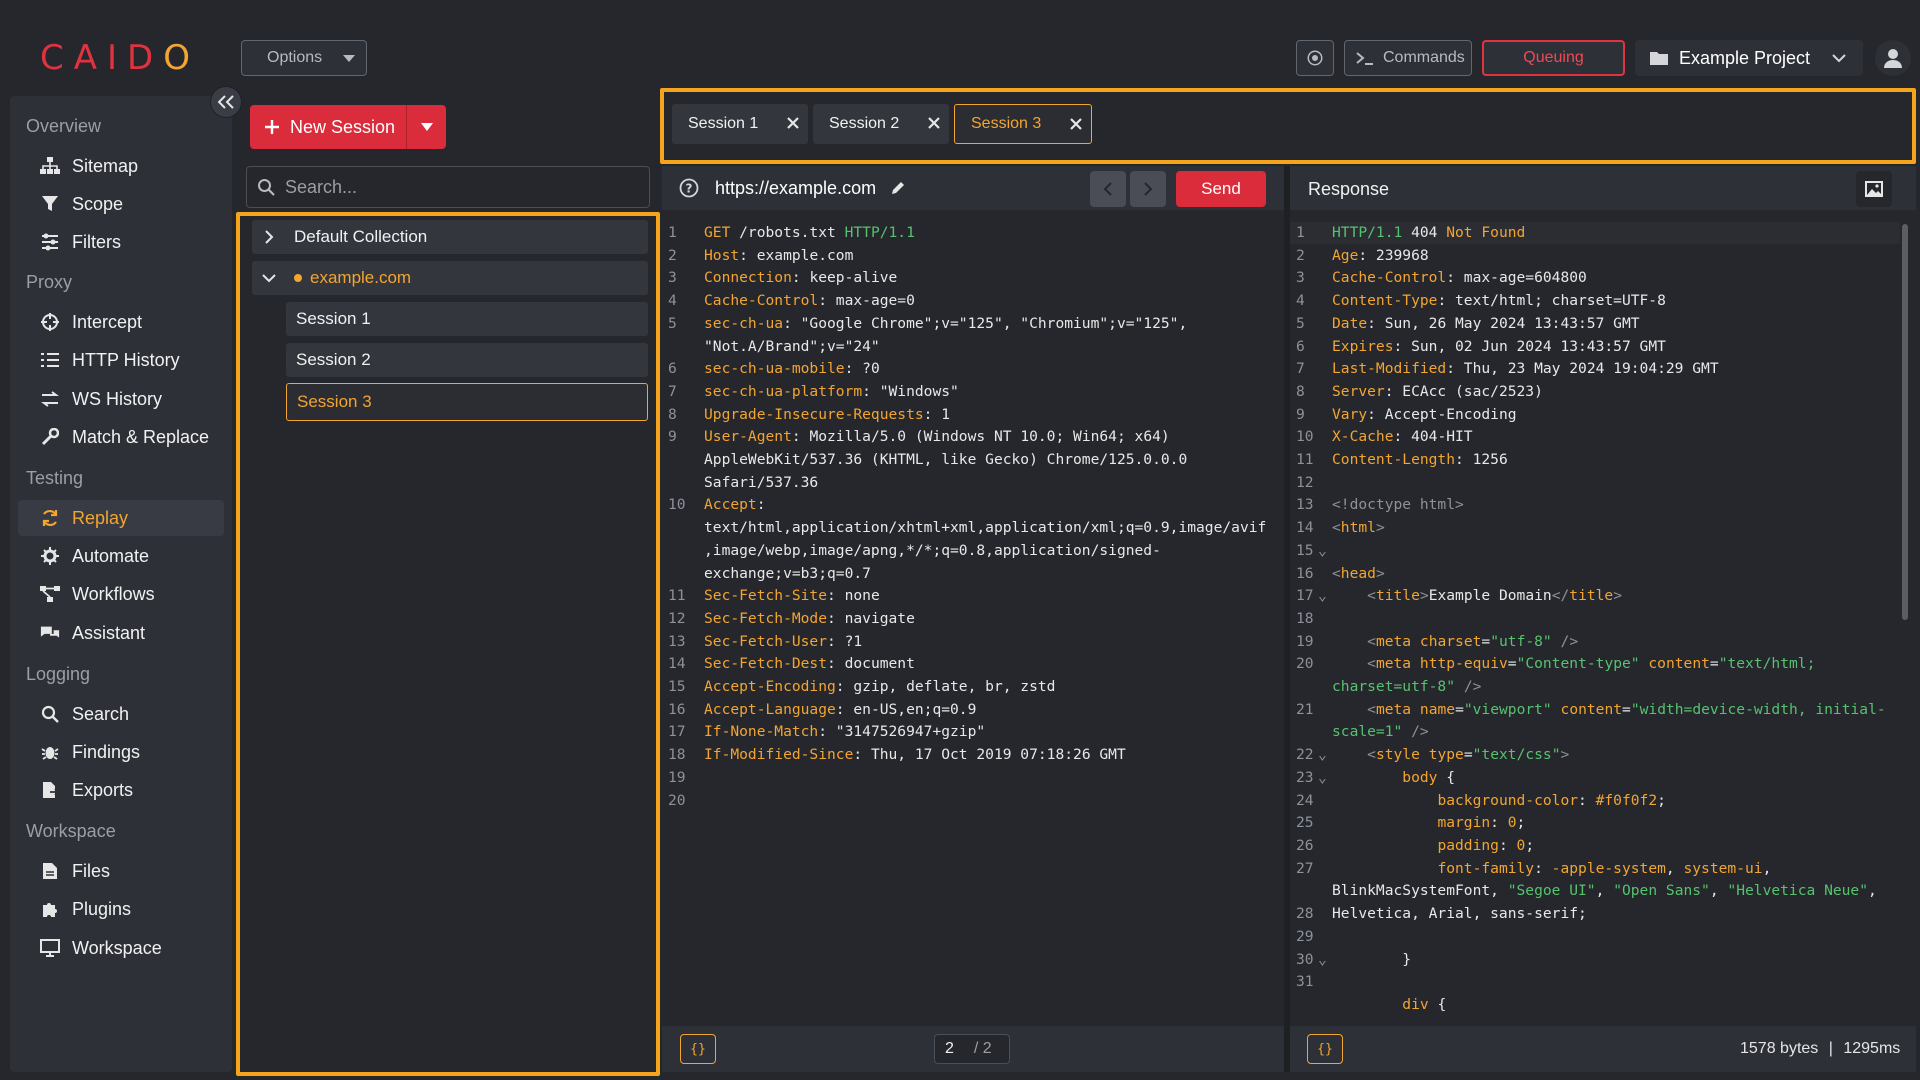 The width and height of the screenshot is (1920, 1080). I want to click on project-label: Example Project, so click(1745, 57).